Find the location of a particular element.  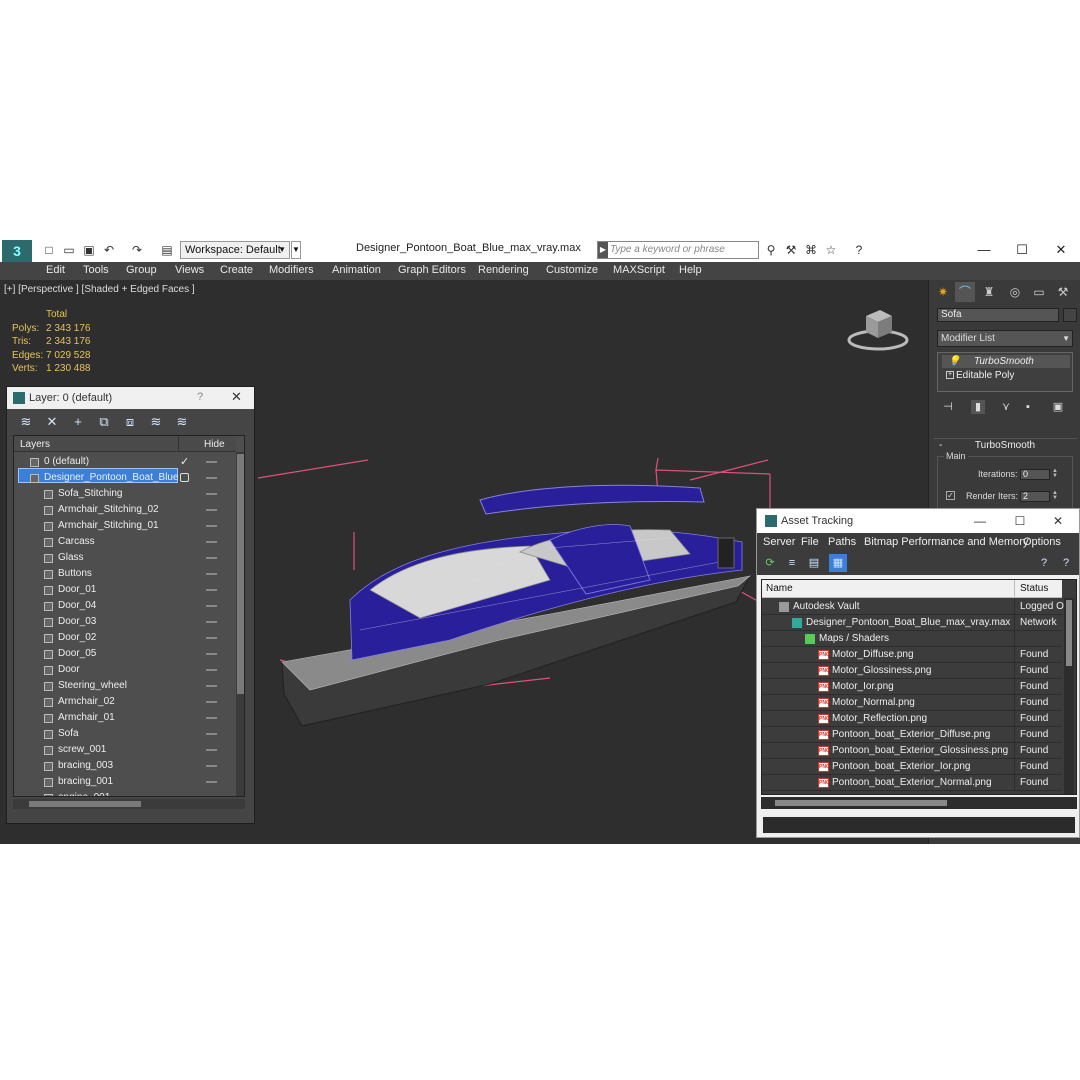

layer-row: bracing_001 is located at coordinates (125, 782).